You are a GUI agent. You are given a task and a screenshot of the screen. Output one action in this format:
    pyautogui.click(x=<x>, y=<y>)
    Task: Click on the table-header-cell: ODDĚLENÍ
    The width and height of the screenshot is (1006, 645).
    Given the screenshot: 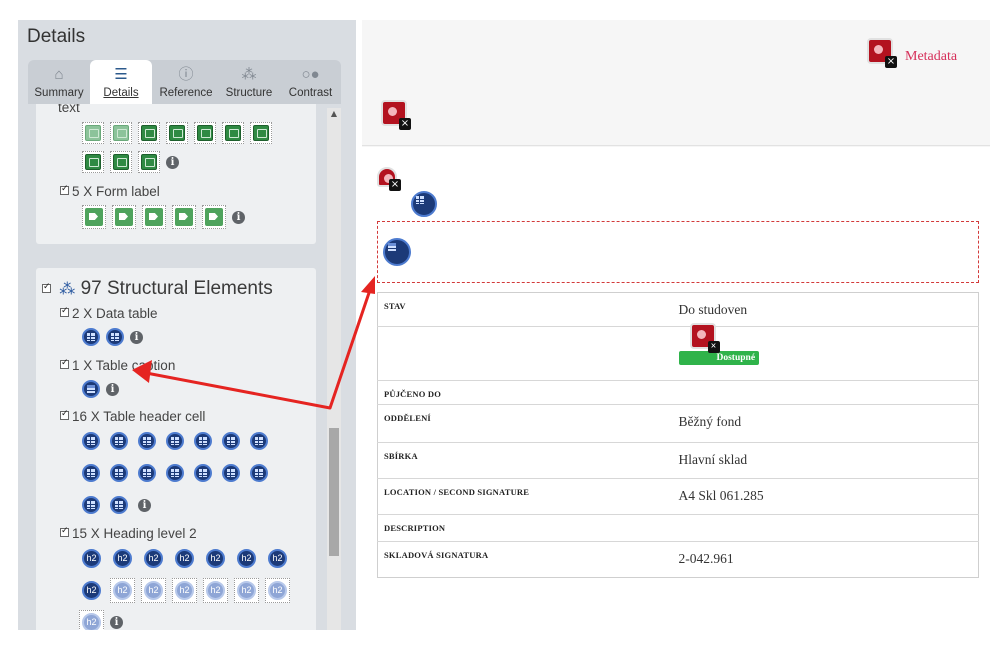 What is the action you would take?
    pyautogui.click(x=525, y=423)
    